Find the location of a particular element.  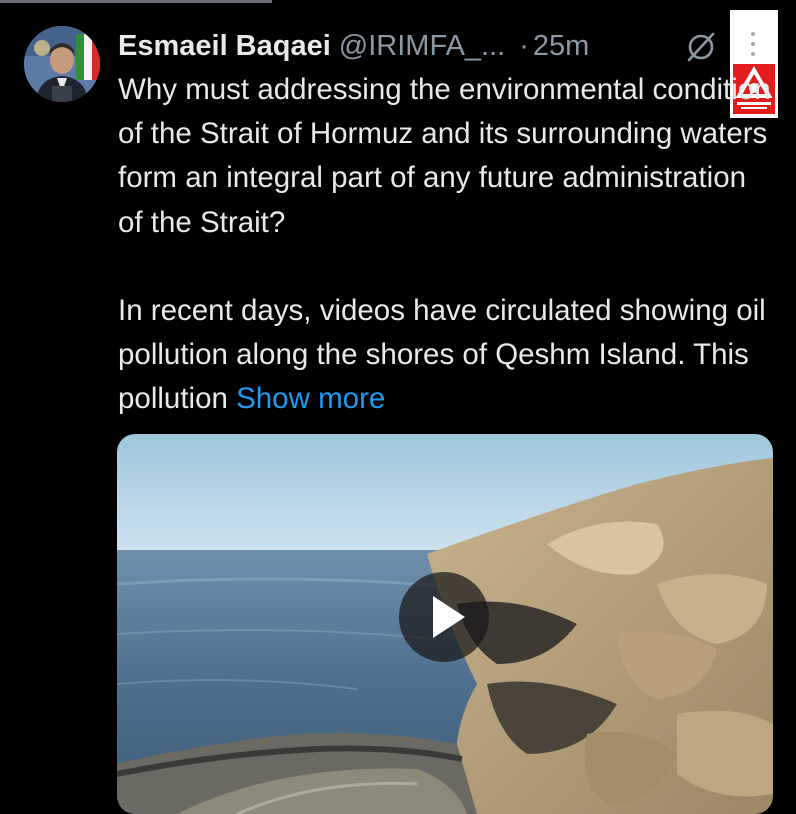

author-name: Esmaeil Baqaei is located at coordinates (224, 46).